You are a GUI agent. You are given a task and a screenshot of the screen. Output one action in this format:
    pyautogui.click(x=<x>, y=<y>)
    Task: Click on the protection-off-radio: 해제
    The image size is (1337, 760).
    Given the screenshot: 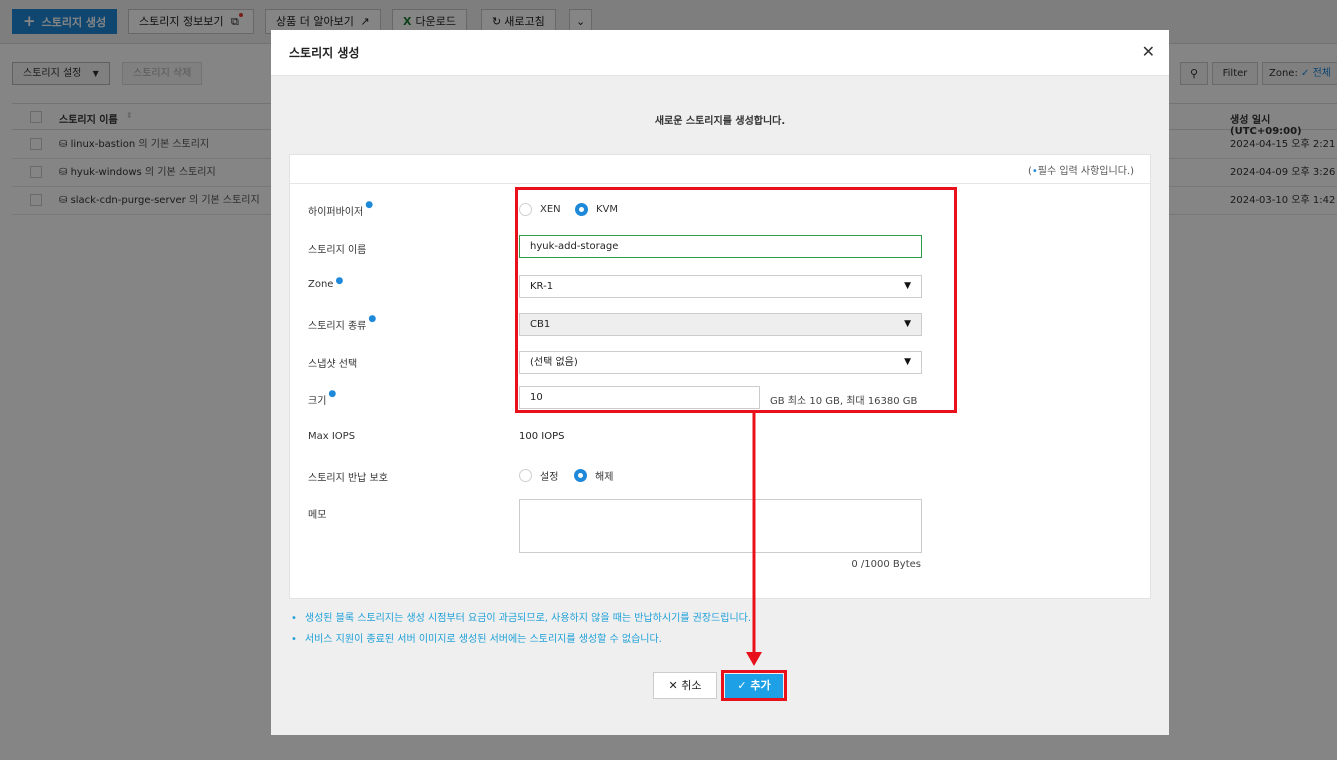 What is the action you would take?
    pyautogui.click(x=593, y=475)
    